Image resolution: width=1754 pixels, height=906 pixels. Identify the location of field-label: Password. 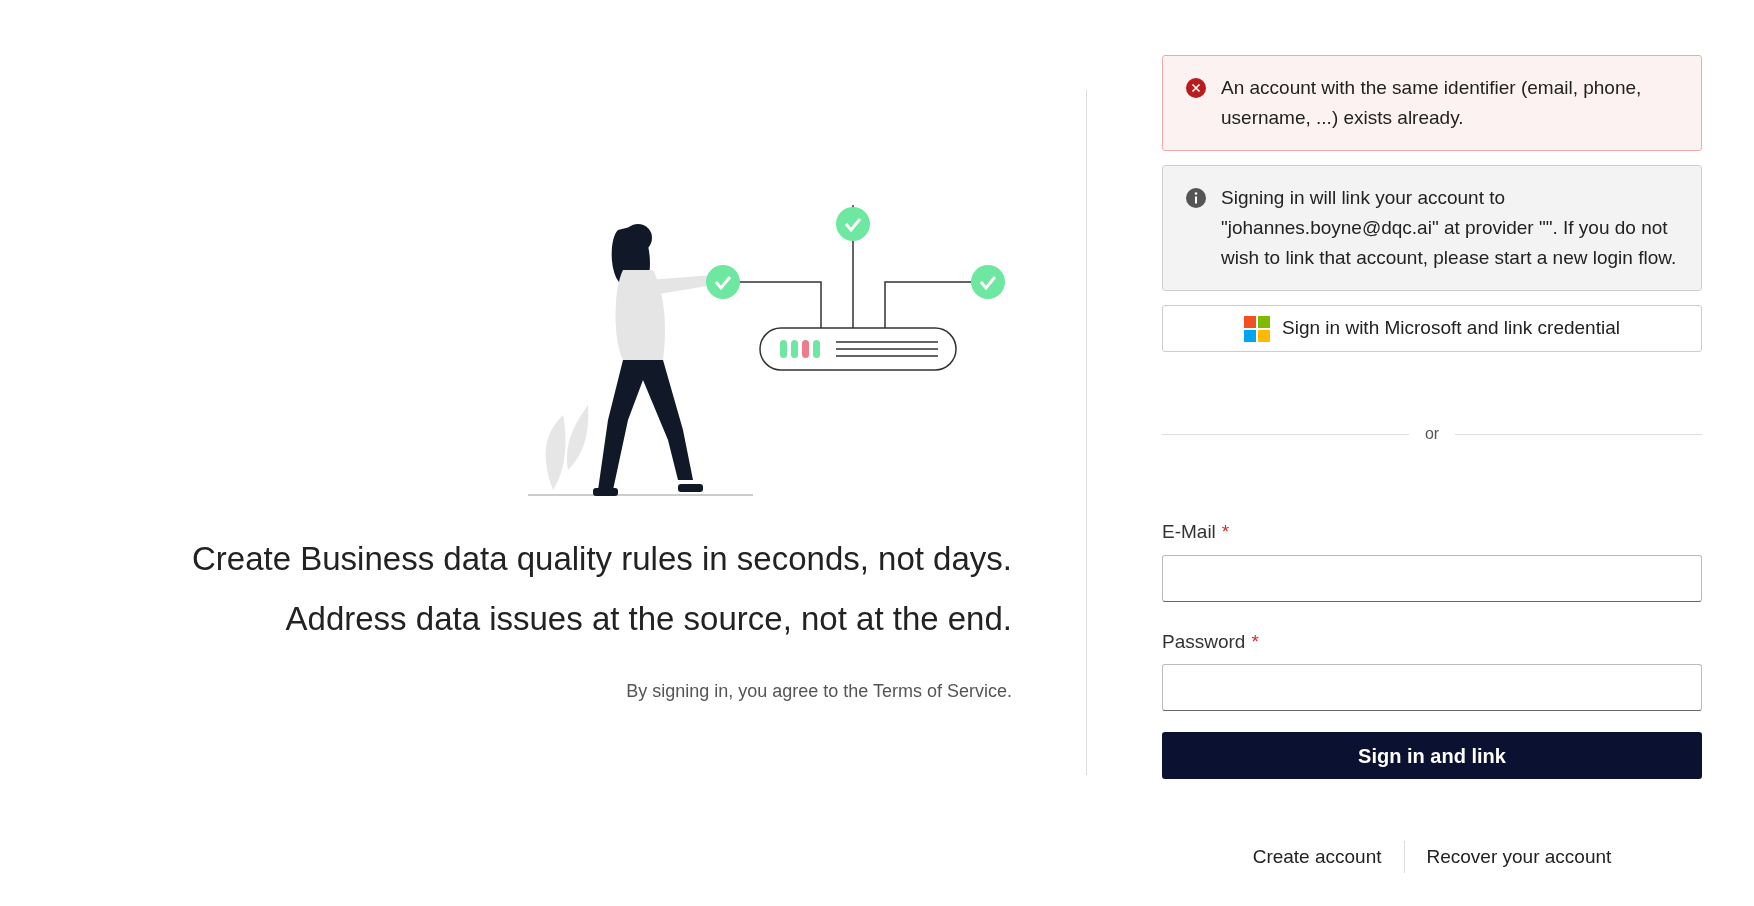
(1204, 641).